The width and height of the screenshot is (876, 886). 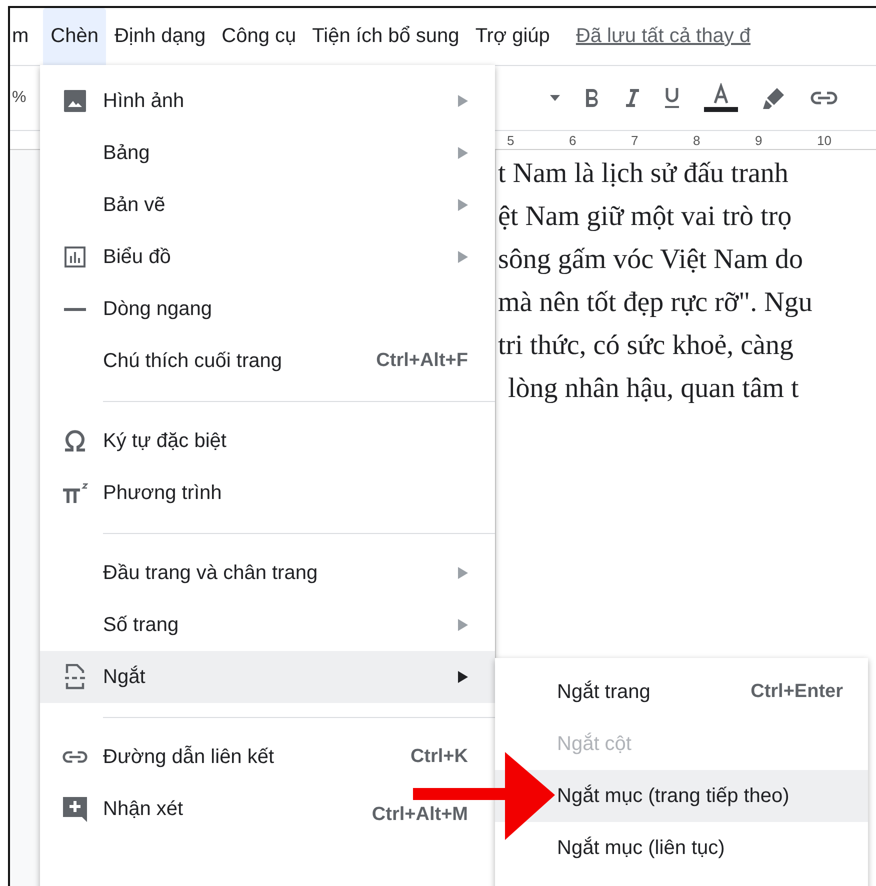 What do you see at coordinates (267, 757) in the screenshot?
I see `menu-option: Đường dẫn liên kết Ctrl+K` at bounding box center [267, 757].